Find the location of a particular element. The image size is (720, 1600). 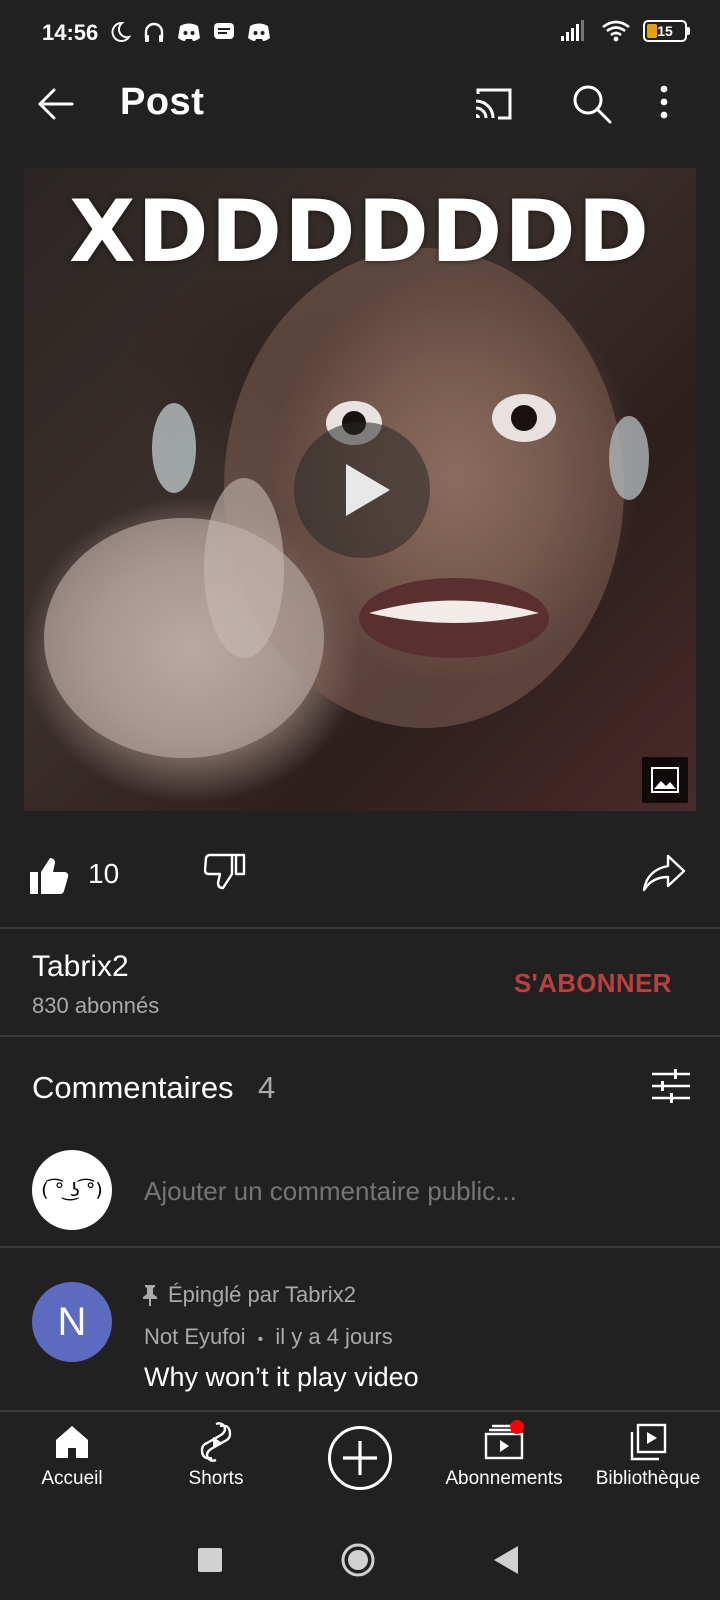

like-count: 10 is located at coordinates (104, 873).